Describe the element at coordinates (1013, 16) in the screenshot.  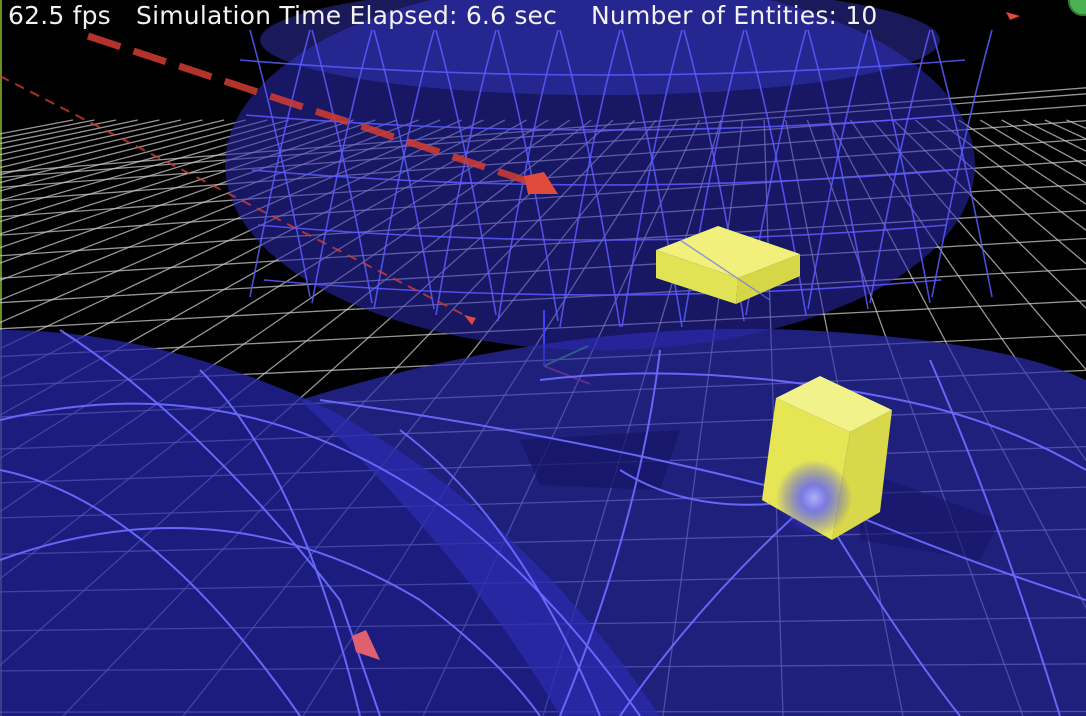
I see `projectile-marker` at that location.